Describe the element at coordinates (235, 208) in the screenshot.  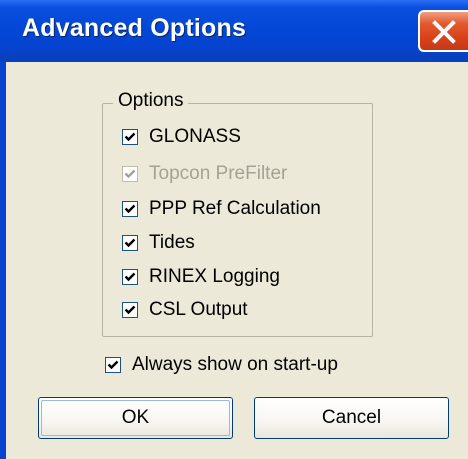
I see `checkbox-label: PPP Ref Calculation` at that location.